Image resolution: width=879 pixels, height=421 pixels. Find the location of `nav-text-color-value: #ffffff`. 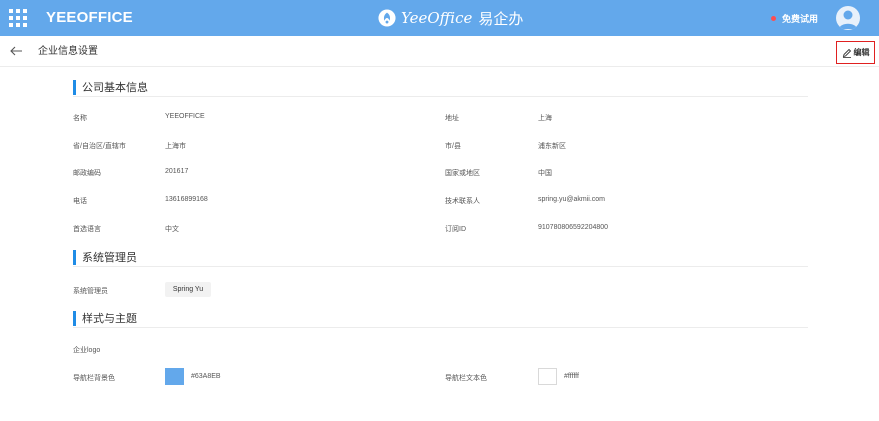

nav-text-color-value: #ffffff is located at coordinates (571, 376).